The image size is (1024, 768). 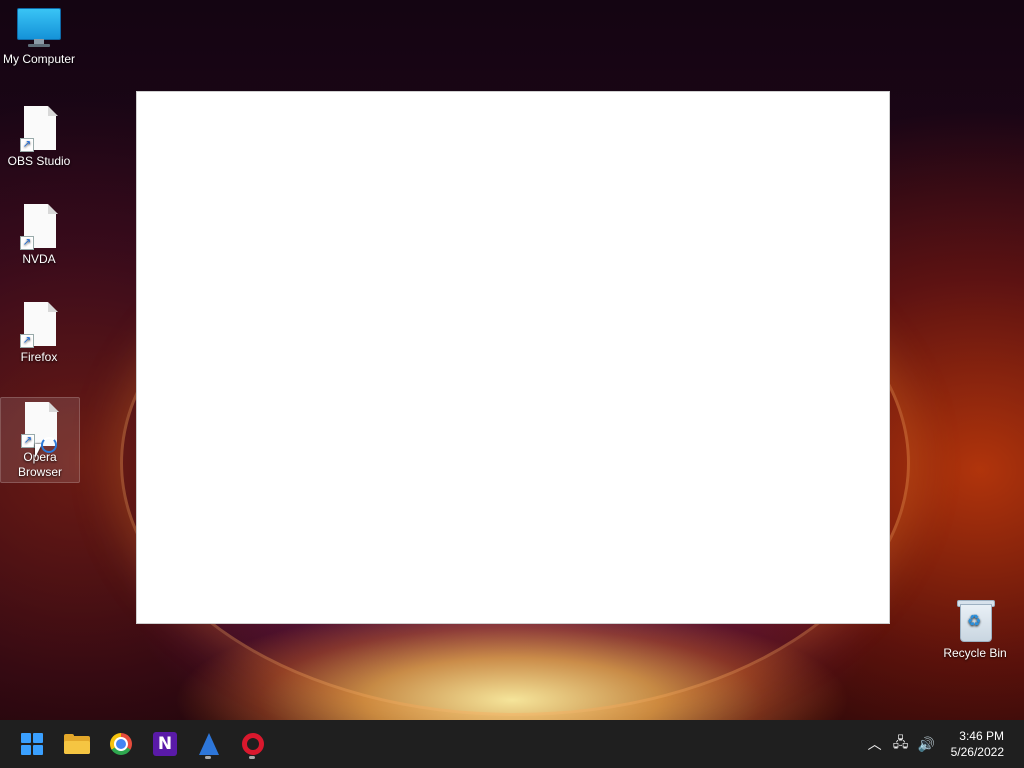 I want to click on desktop-icon-opera-browser: ↗ Opera Browser, so click(x=40, y=440).